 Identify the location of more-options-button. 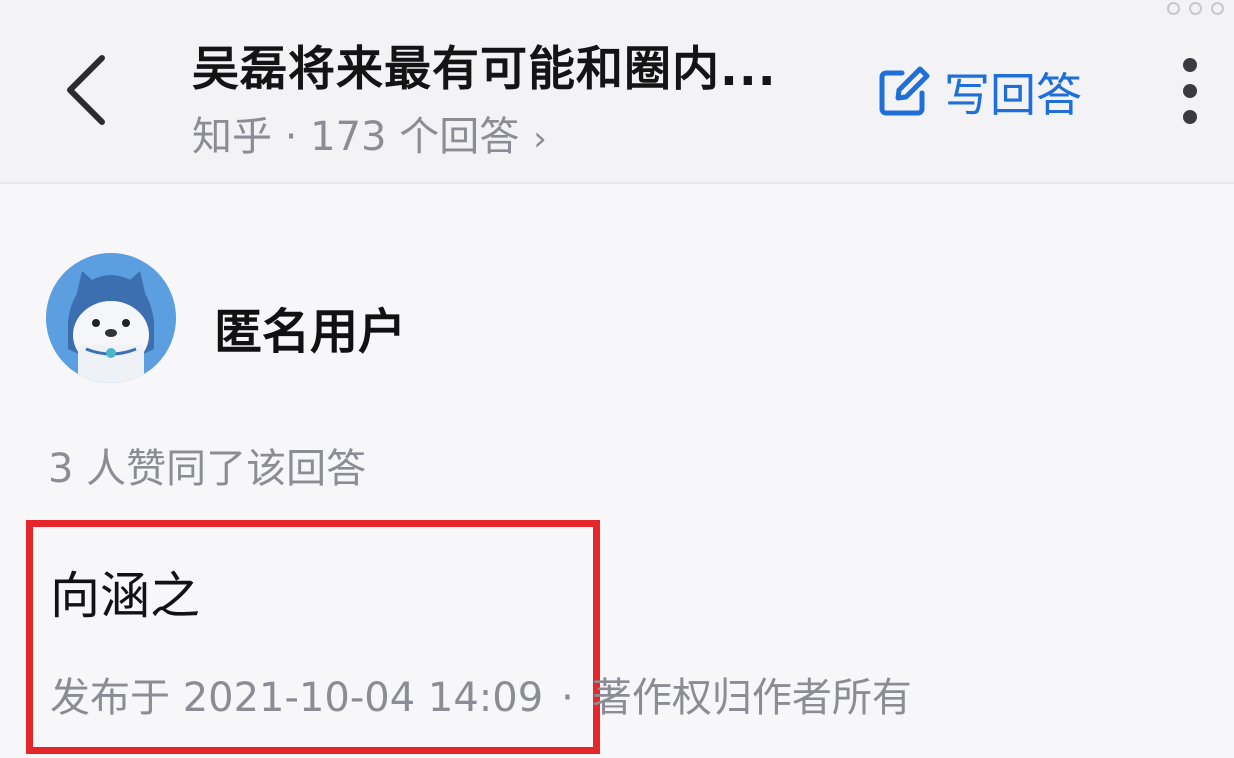
(1190, 91).